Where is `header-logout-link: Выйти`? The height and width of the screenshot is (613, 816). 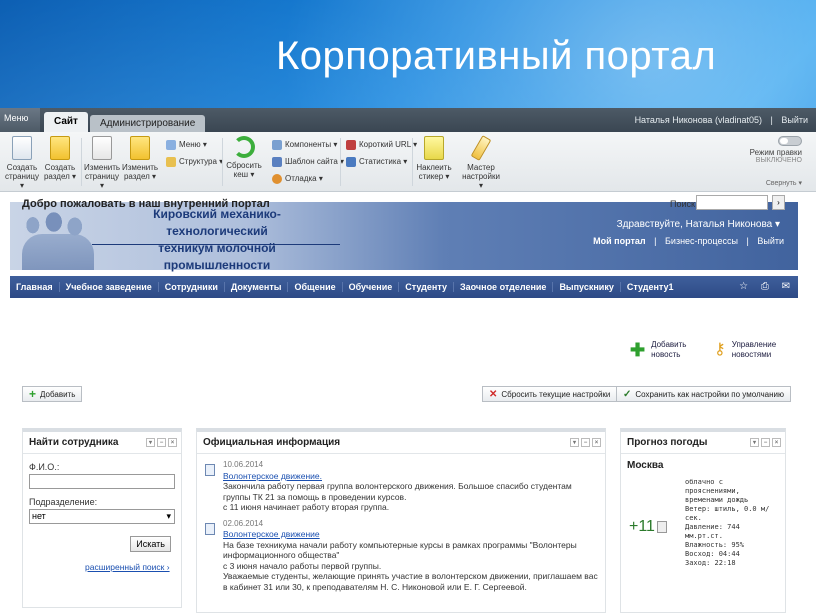
header-logout-link: Выйти is located at coordinates (770, 241).